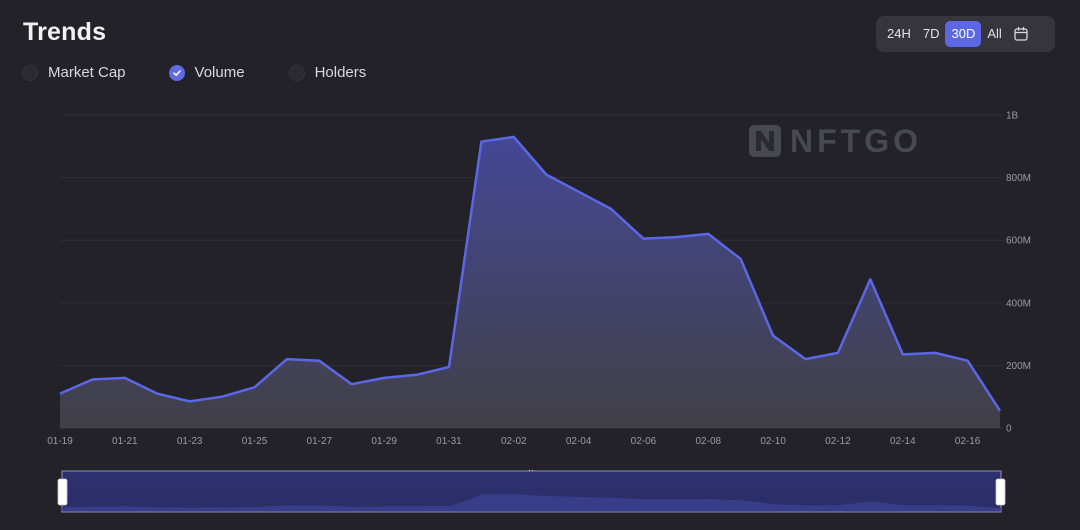 Image resolution: width=1080 pixels, height=530 pixels. Describe the element at coordinates (644, 441) in the screenshot. I see `x-tick-label: 02-06` at that location.